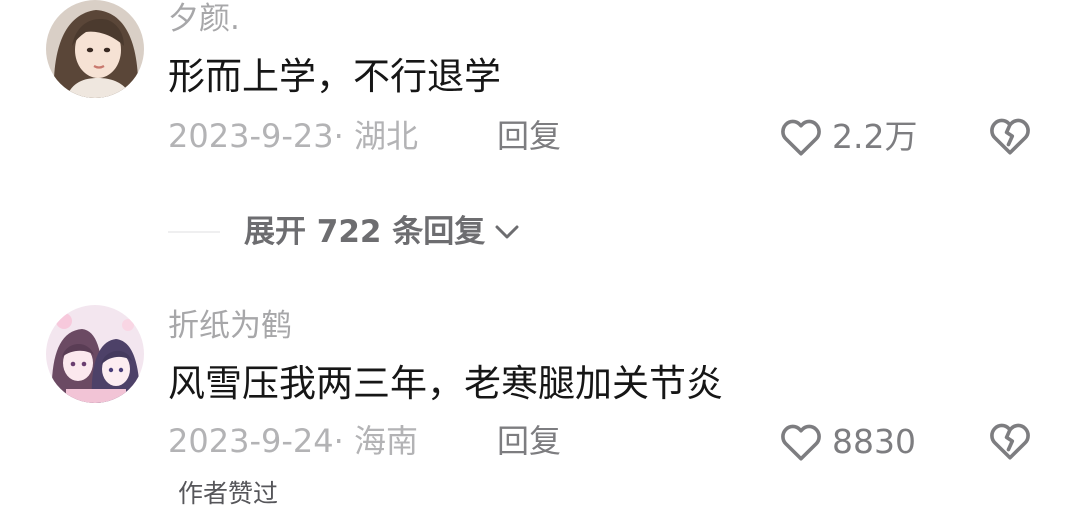 The width and height of the screenshot is (1080, 530). I want to click on expand-replies-button: 展开 722 条回复, so click(344, 232).